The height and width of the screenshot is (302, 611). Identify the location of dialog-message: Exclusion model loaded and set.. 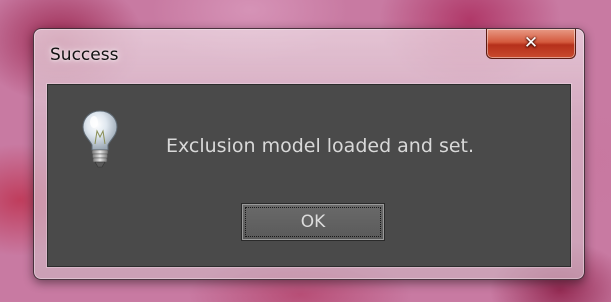
(320, 146).